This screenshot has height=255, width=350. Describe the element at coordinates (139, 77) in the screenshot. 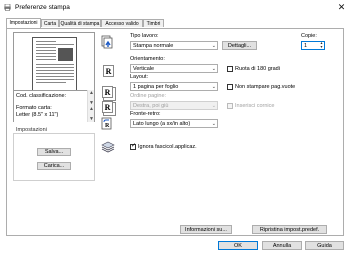

I see `layout-label: Layout:` at that location.